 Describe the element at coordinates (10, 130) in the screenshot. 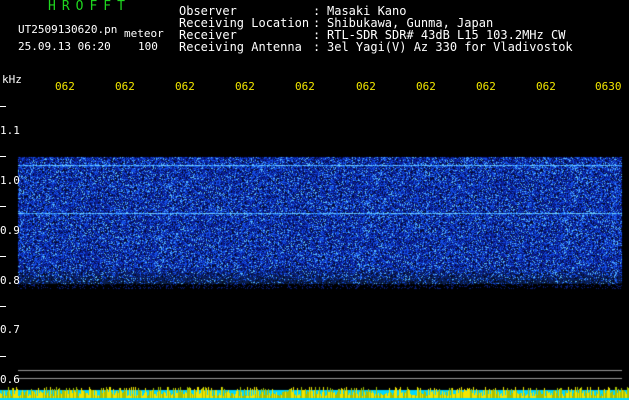

I see `frequency-tick-label: 1.1` at that location.